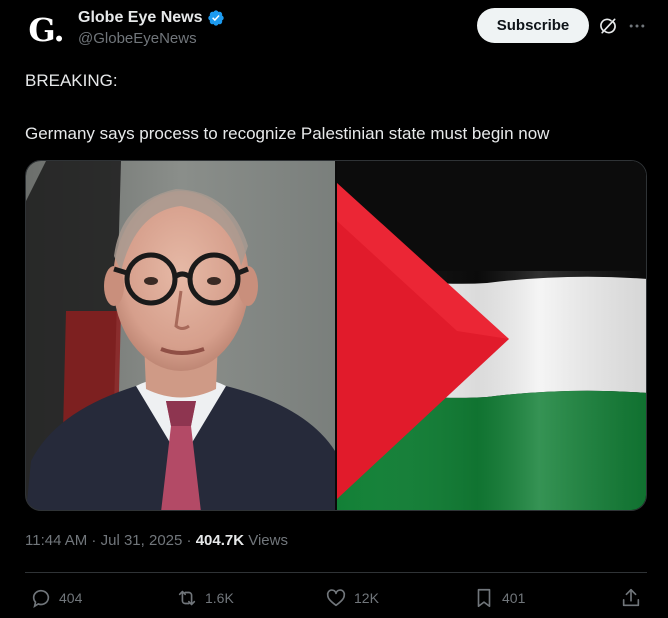  I want to click on share-icon, so click(631, 597).